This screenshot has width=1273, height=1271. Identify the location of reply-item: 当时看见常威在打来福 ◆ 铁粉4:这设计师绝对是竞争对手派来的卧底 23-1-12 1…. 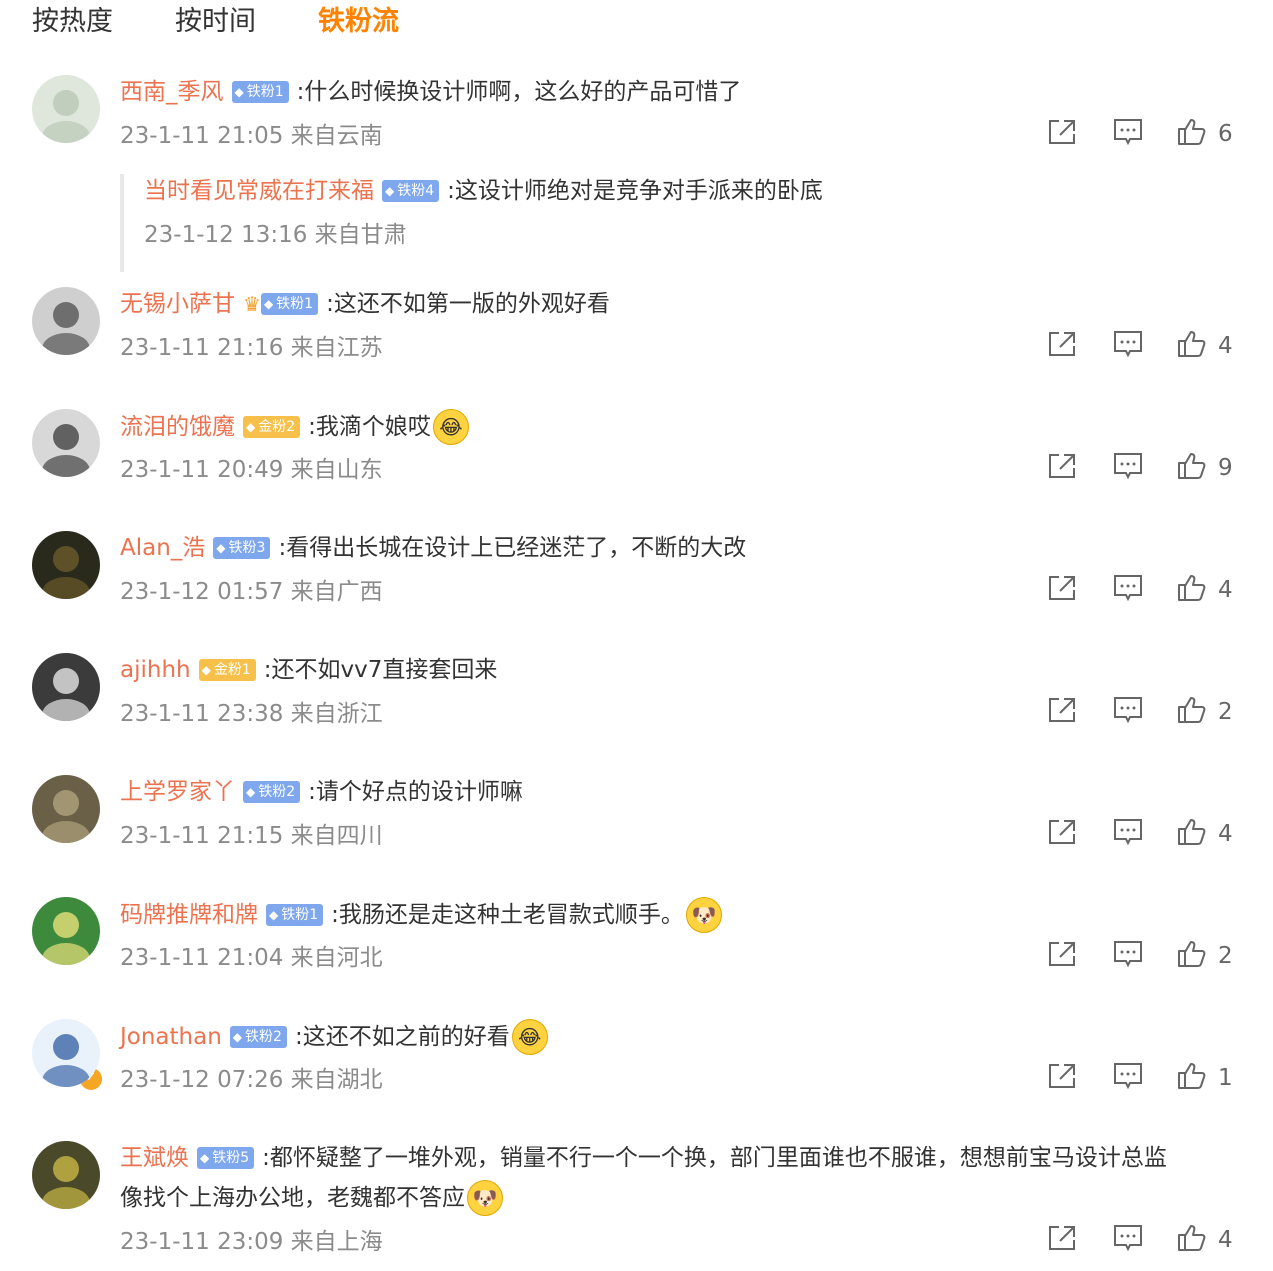
(581, 223).